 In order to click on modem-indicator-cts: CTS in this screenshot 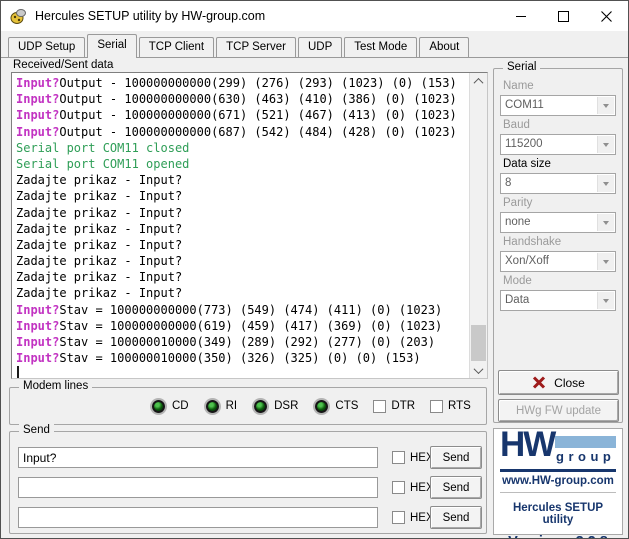, I will do `click(335, 406)`.